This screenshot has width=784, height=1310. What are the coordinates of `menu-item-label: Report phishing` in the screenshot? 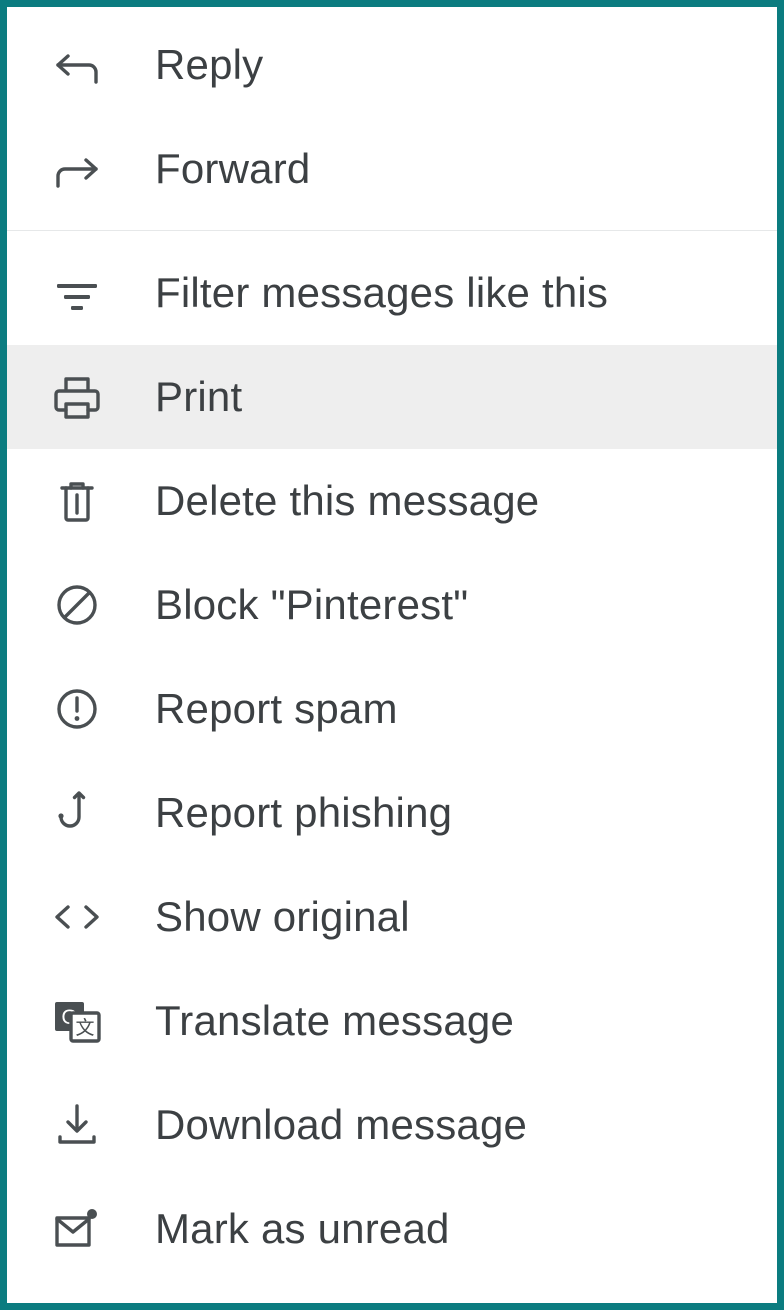 It's located at (304, 812).